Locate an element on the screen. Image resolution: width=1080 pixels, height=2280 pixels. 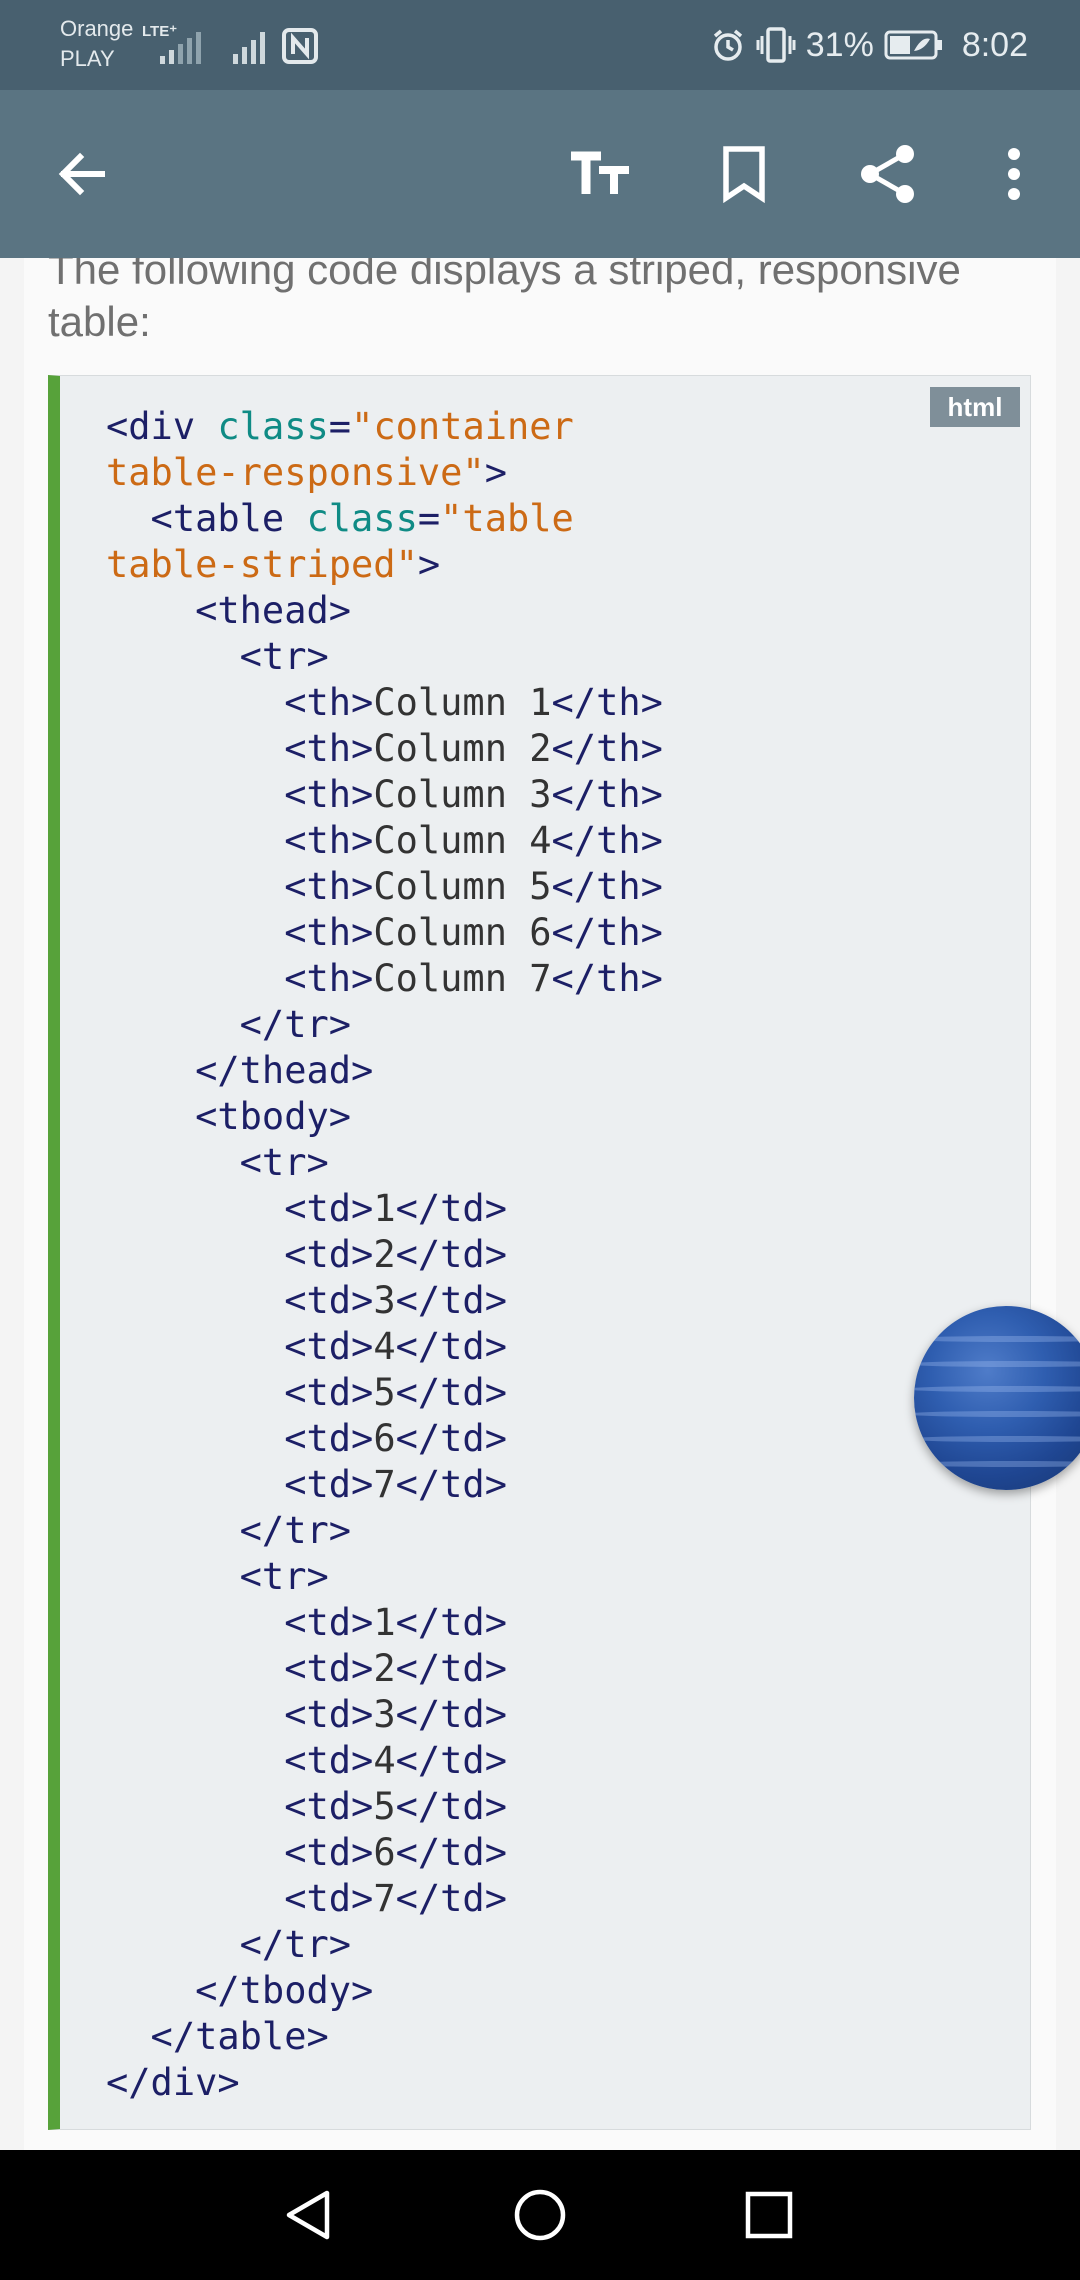
code-token: </thead> is located at coordinates (240, 1070).